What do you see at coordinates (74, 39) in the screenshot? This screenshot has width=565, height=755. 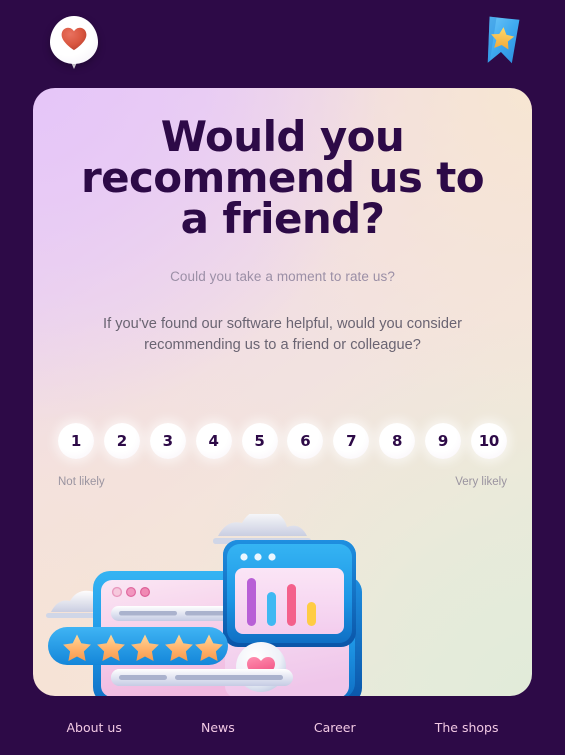 I see `pin-heart-shape` at bounding box center [74, 39].